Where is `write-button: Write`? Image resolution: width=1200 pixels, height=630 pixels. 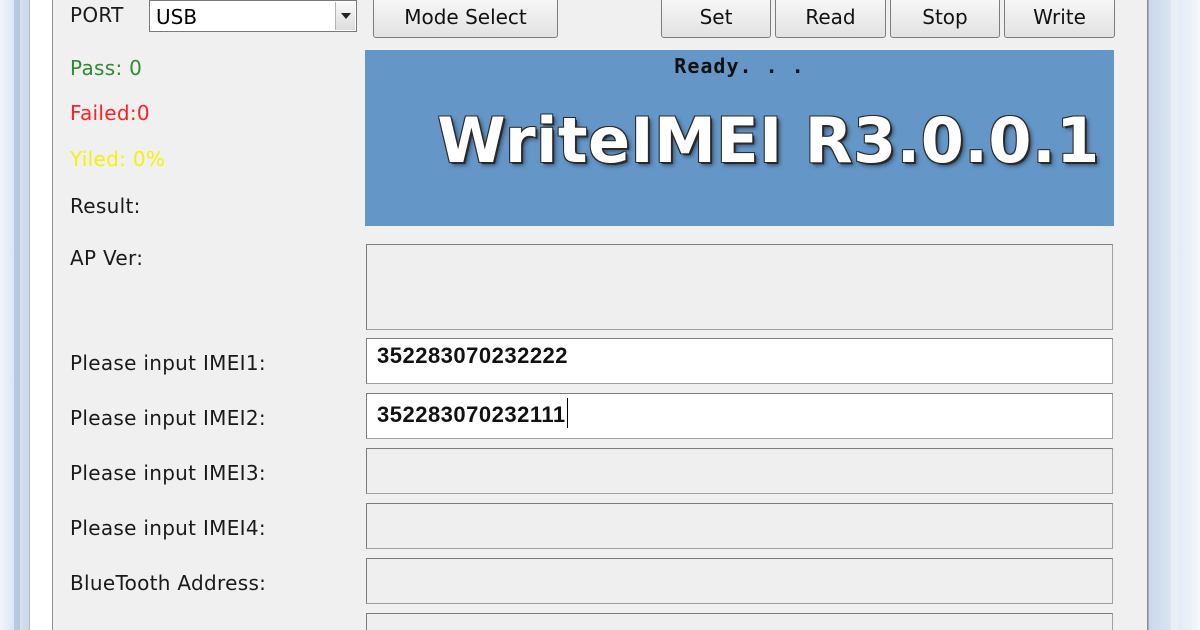
write-button: Write is located at coordinates (1059, 19).